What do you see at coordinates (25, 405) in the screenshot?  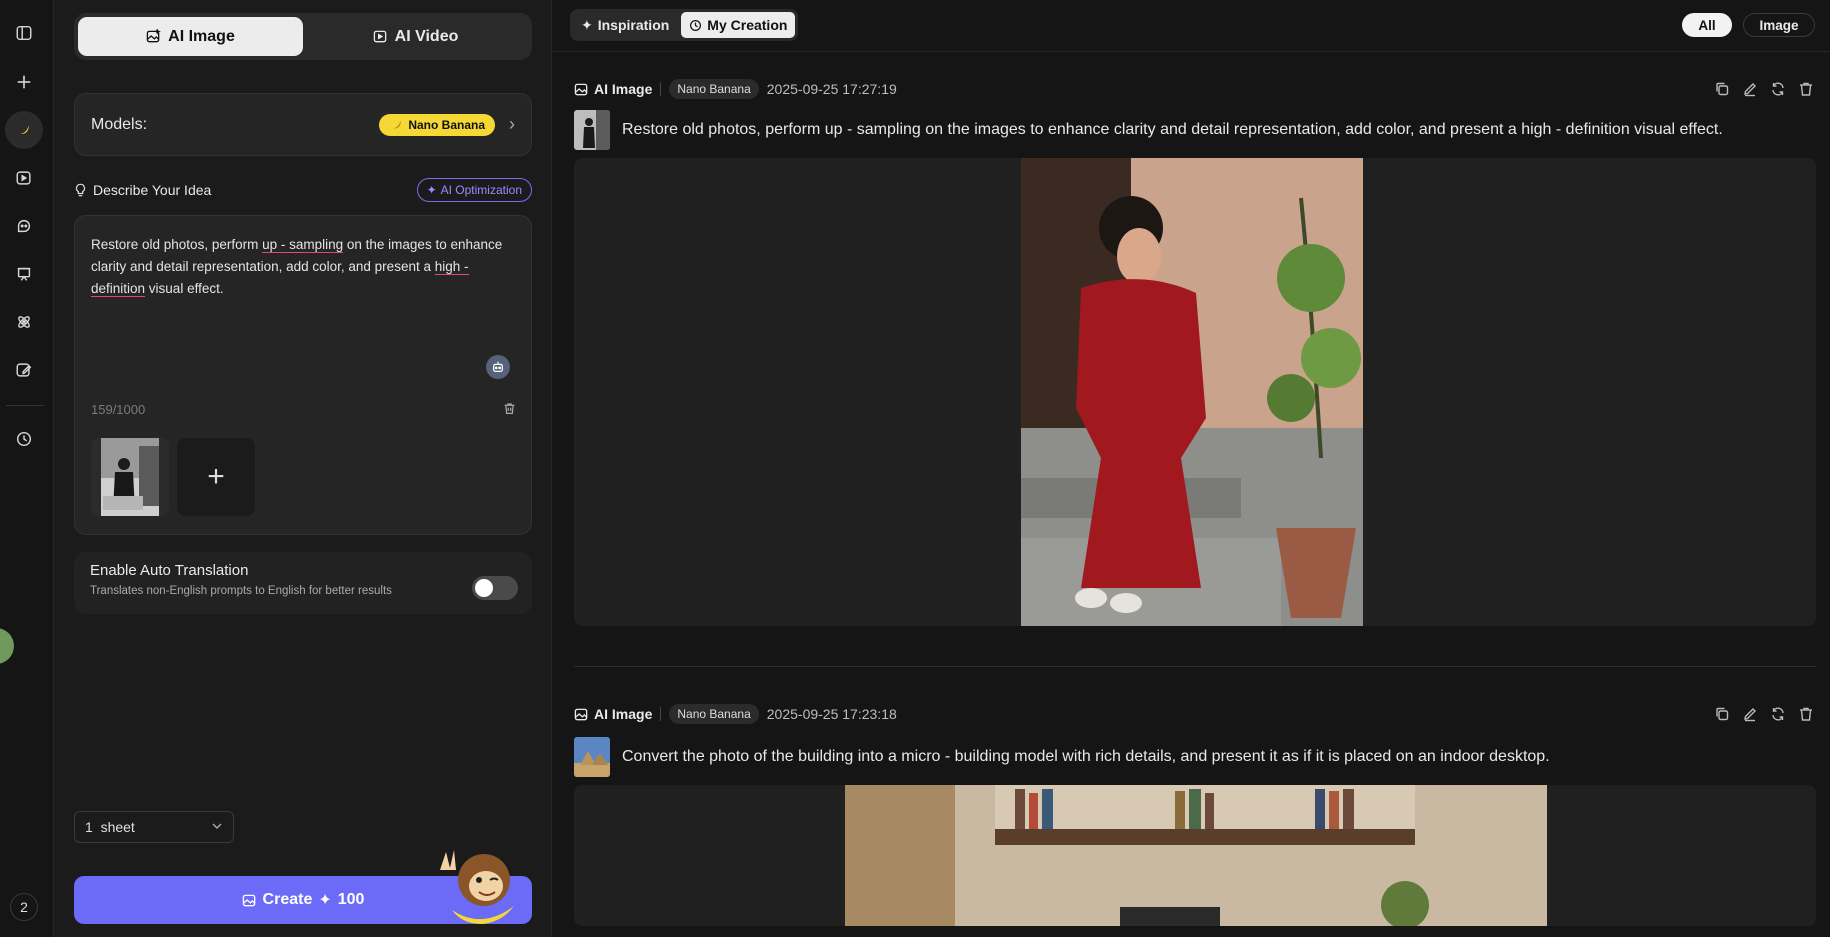 I see `rail-divider` at bounding box center [25, 405].